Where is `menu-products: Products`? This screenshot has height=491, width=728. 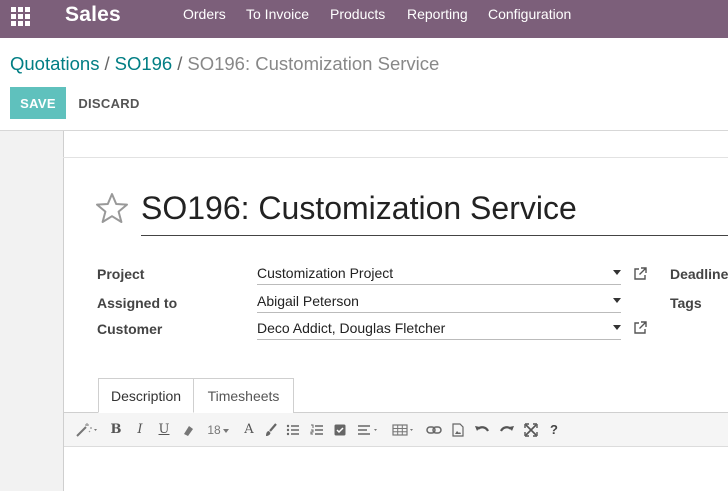
menu-products: Products is located at coordinates (357, 14).